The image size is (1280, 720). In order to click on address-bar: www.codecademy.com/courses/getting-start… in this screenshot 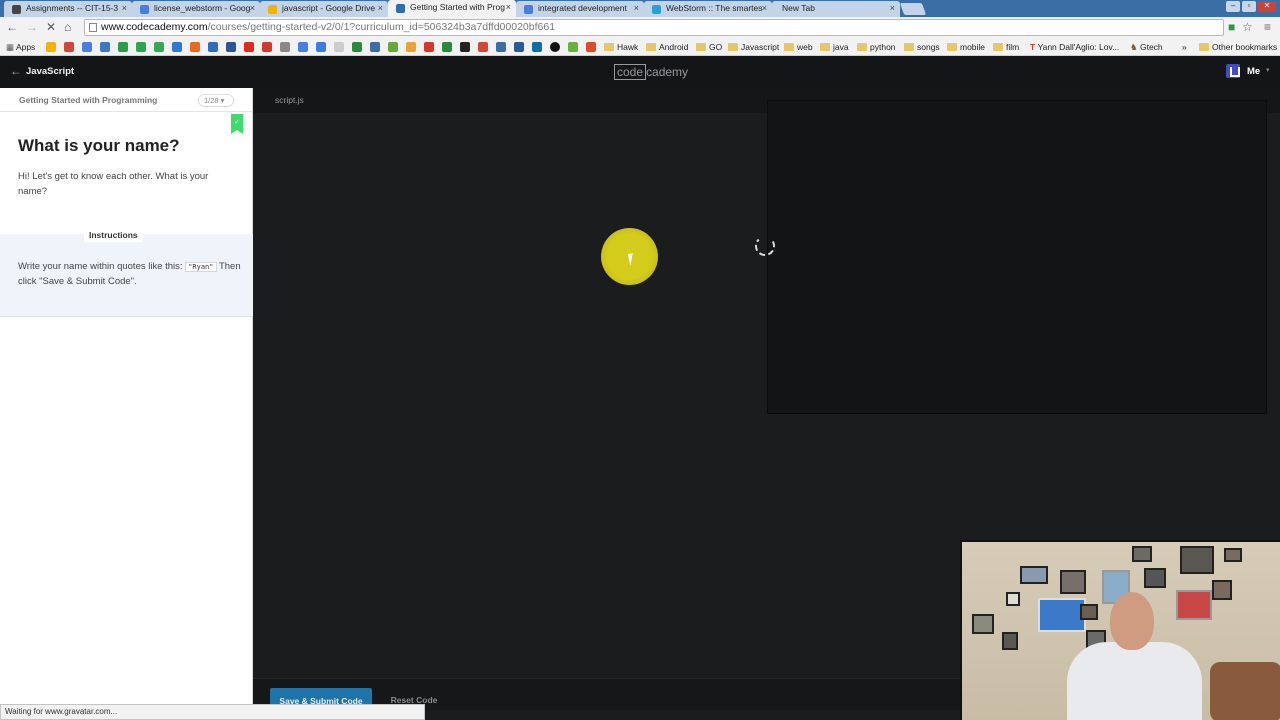, I will do `click(654, 27)`.